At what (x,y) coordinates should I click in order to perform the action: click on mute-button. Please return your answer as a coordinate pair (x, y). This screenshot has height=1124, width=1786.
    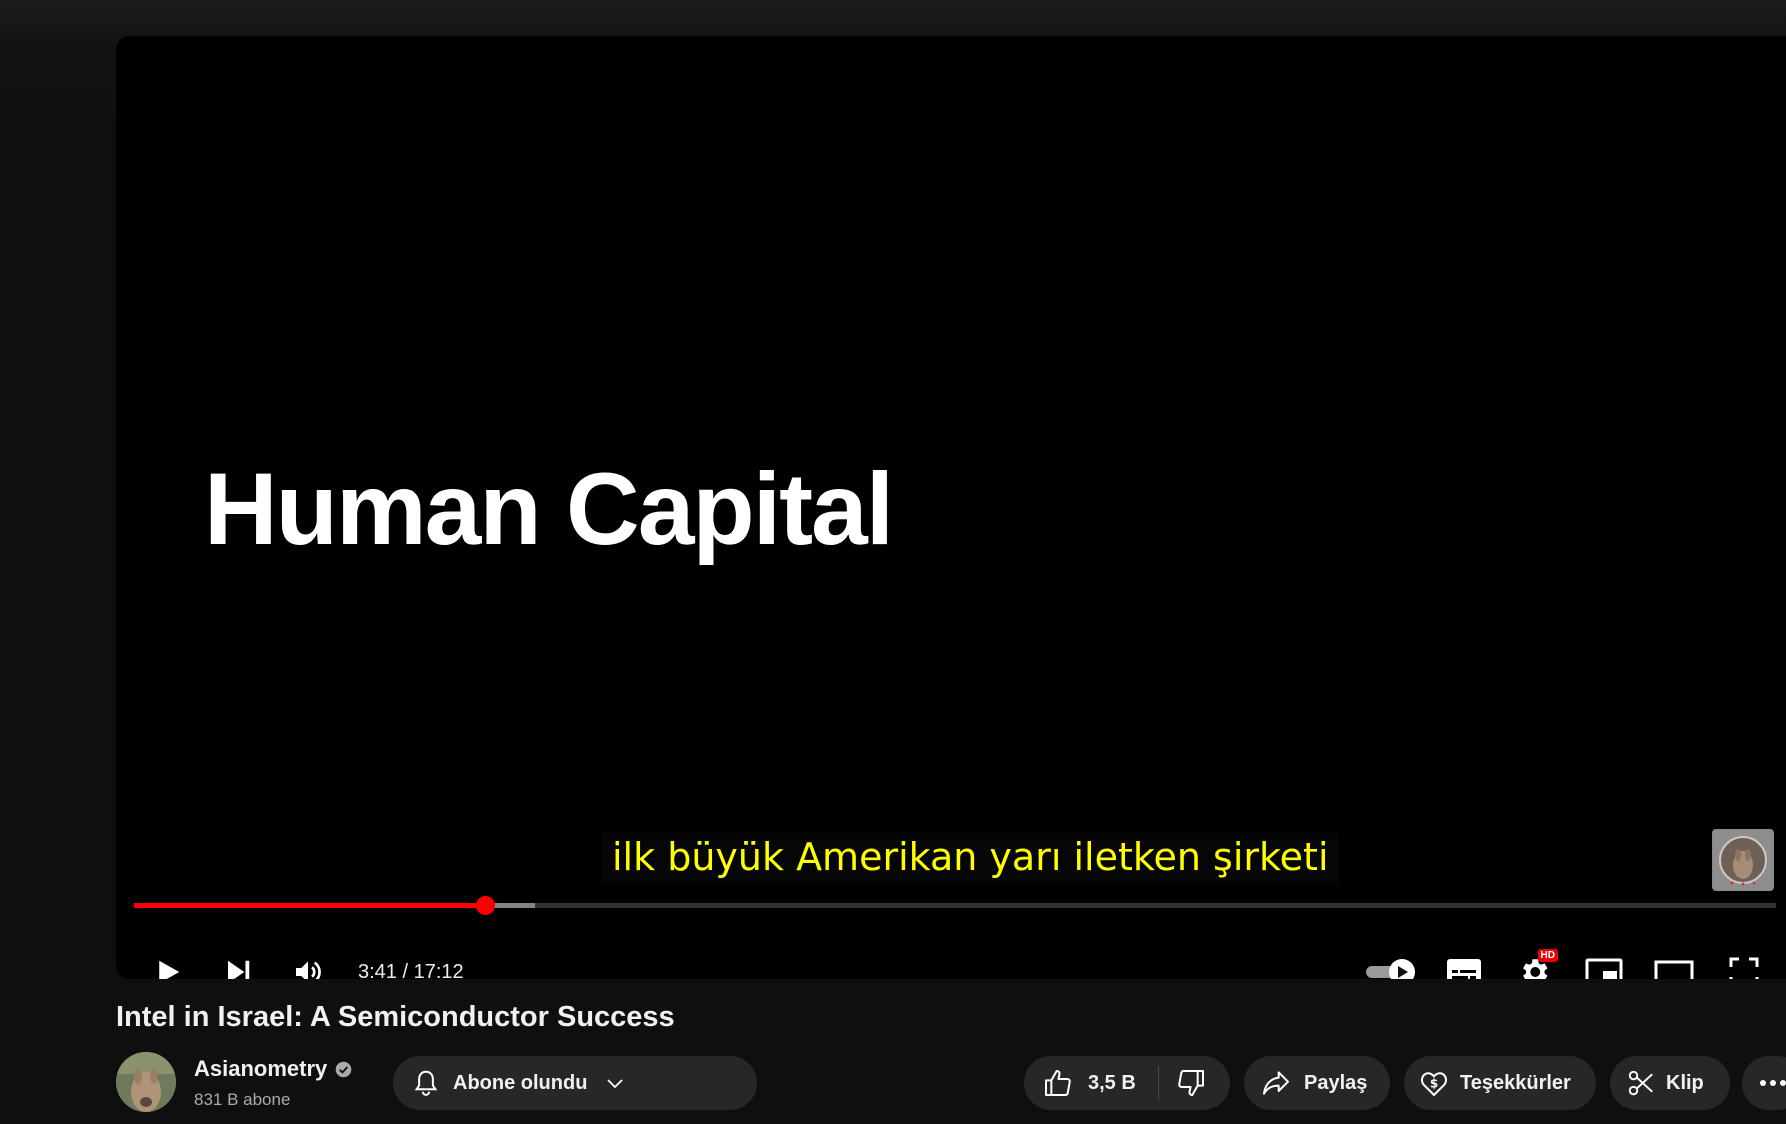
    Looking at the image, I should click on (308, 964).